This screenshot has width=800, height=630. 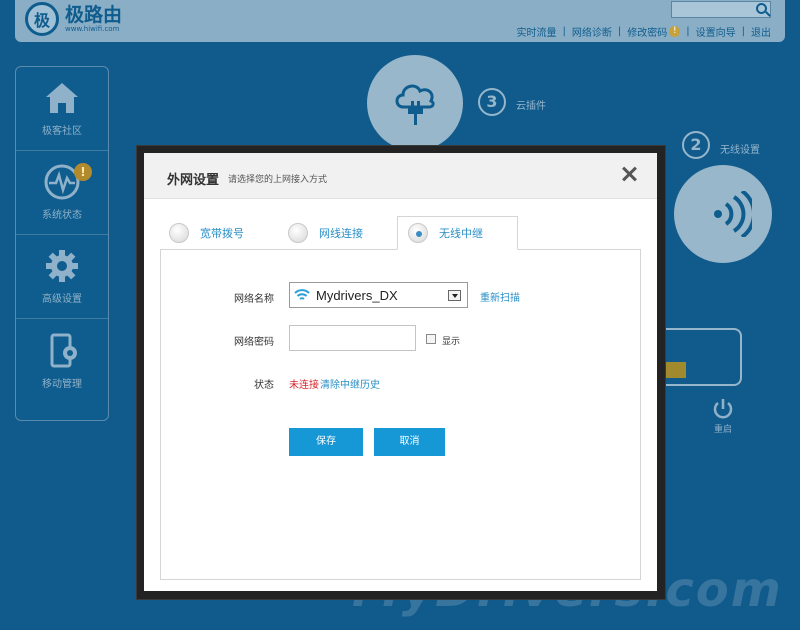 I want to click on cancel-button: 取消, so click(x=409, y=442).